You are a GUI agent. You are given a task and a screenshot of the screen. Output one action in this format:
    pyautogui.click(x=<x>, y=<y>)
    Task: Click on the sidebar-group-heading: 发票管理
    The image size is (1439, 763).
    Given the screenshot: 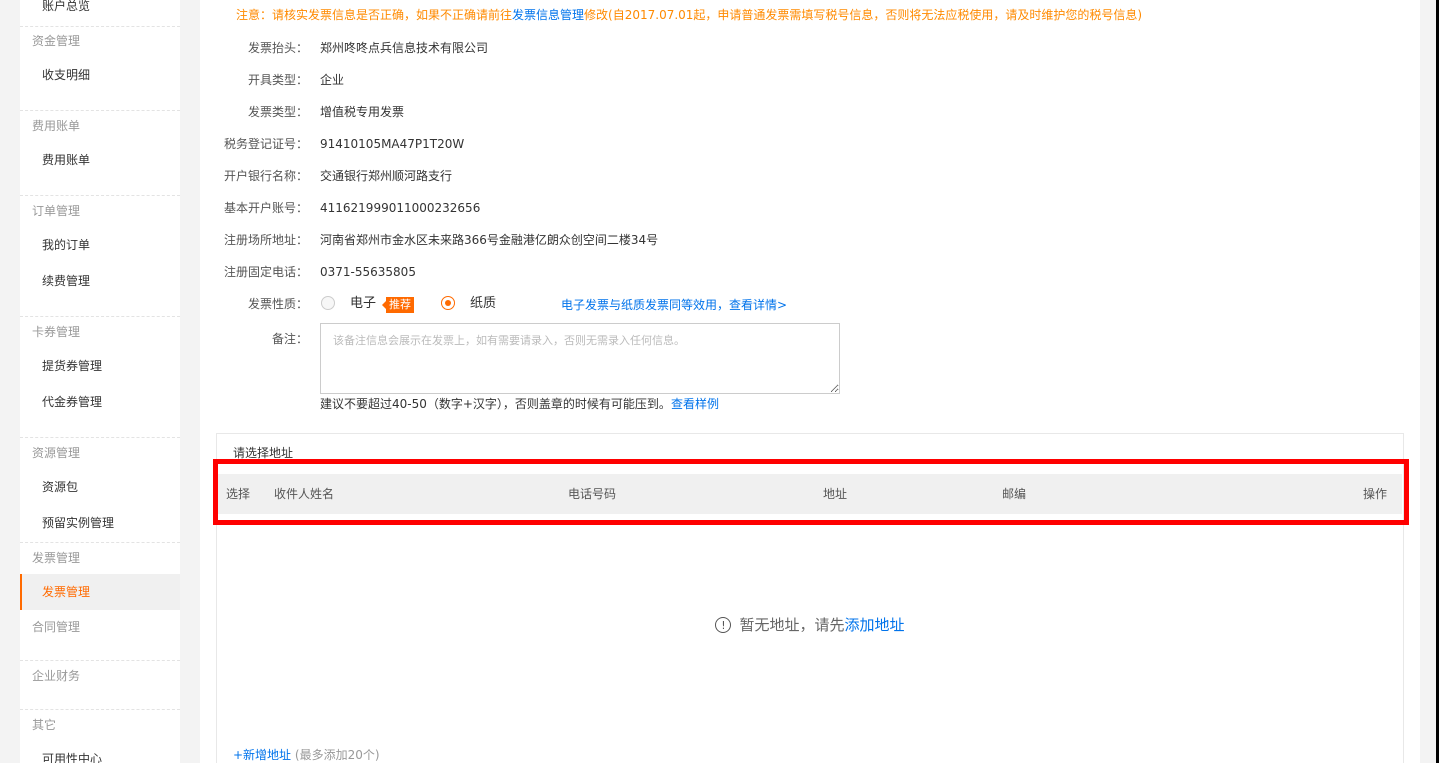 What is the action you would take?
    pyautogui.click(x=56, y=558)
    